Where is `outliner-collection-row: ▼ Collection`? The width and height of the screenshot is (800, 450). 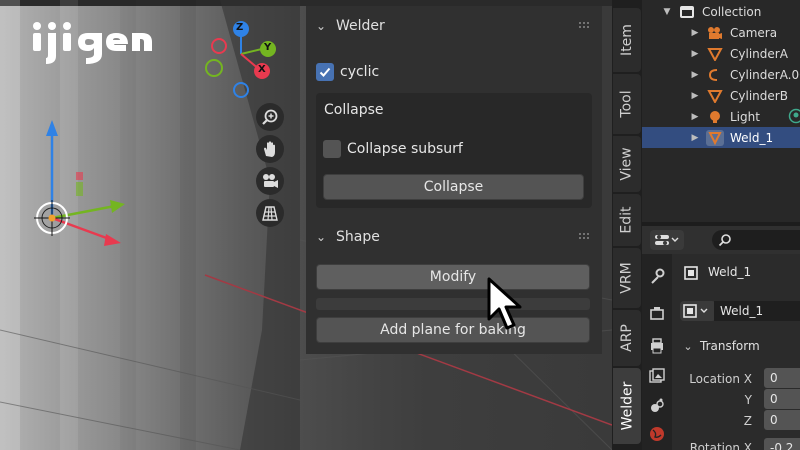
outliner-collection-row: ▼ Collection is located at coordinates (731, 11).